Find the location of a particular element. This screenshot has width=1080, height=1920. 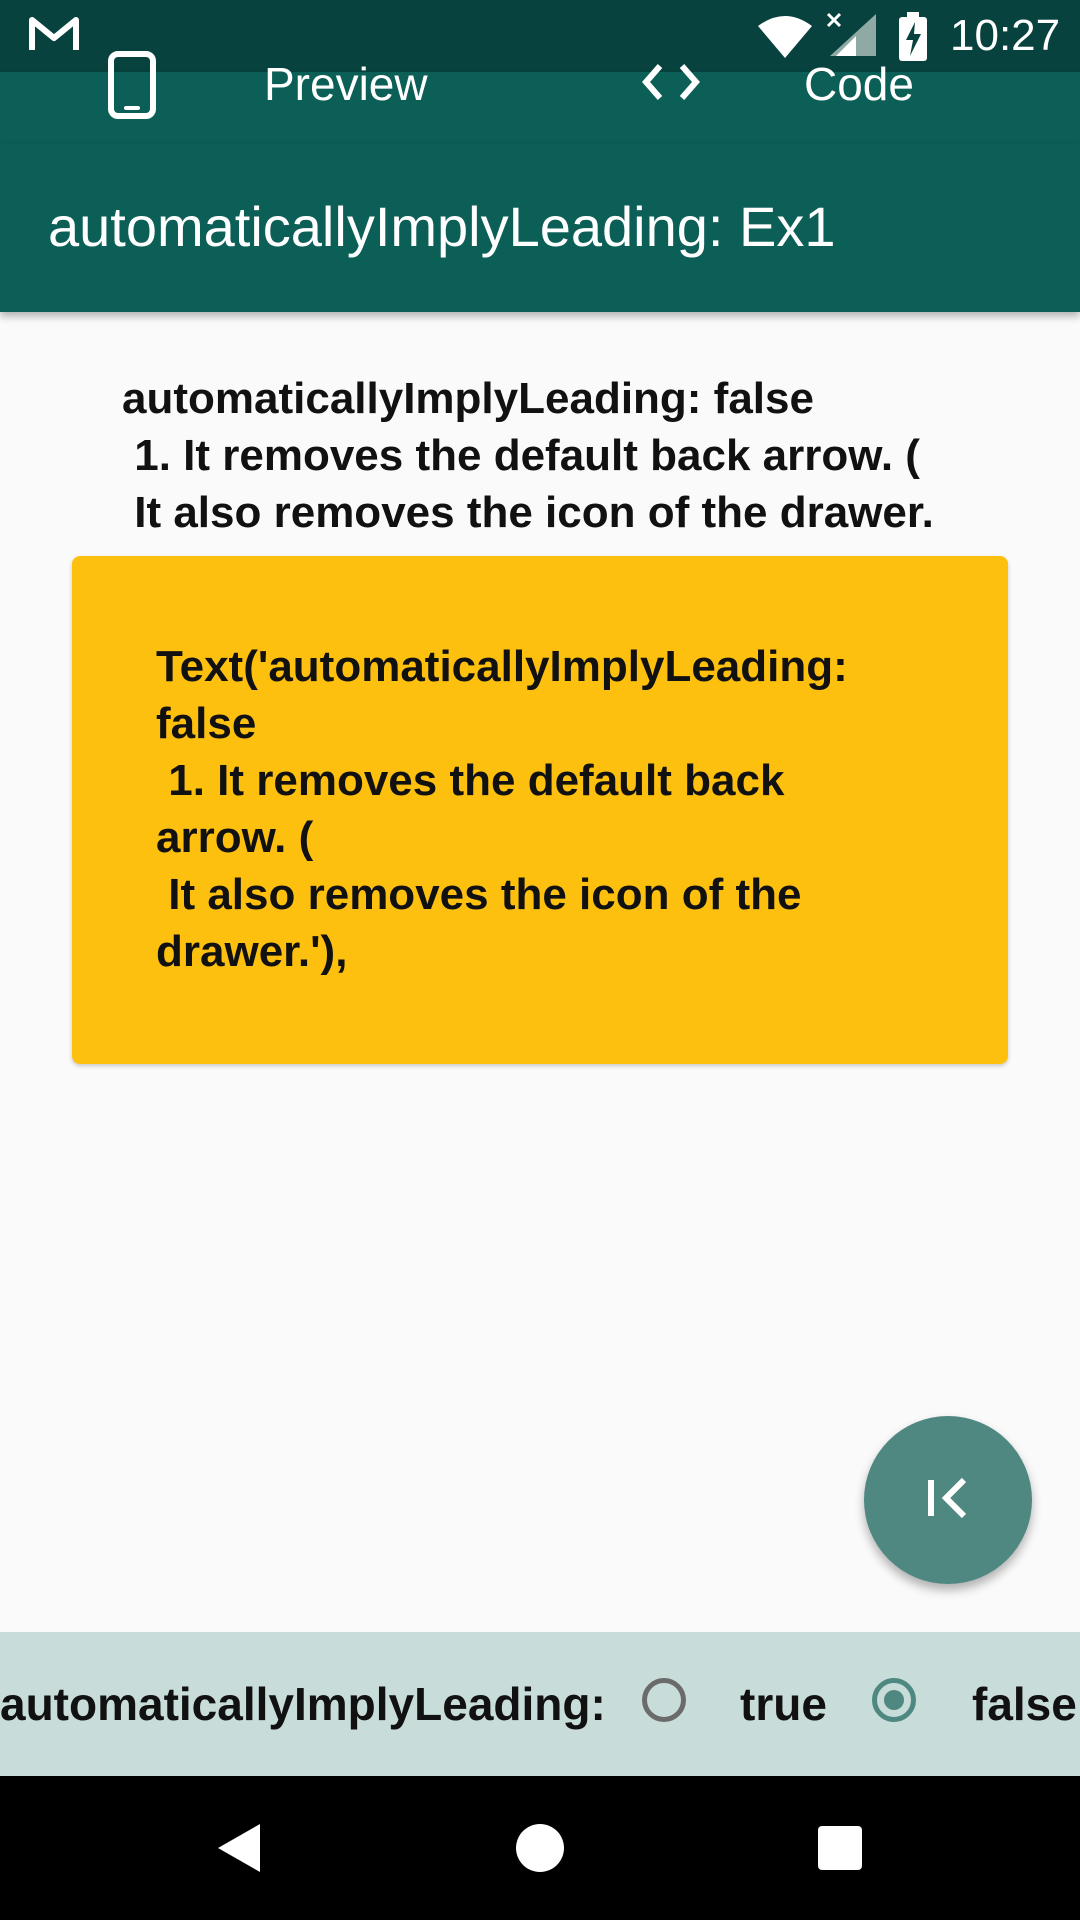

gmail-icon is located at coordinates (54, 36).